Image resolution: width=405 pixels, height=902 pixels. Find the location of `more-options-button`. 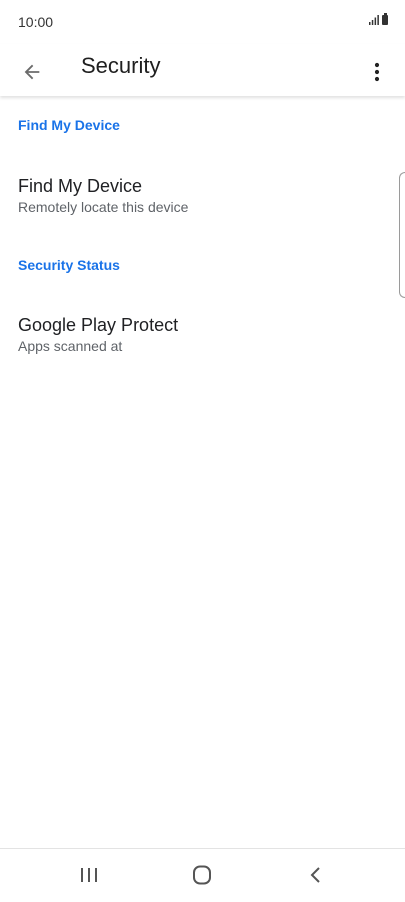

more-options-button is located at coordinates (377, 72).